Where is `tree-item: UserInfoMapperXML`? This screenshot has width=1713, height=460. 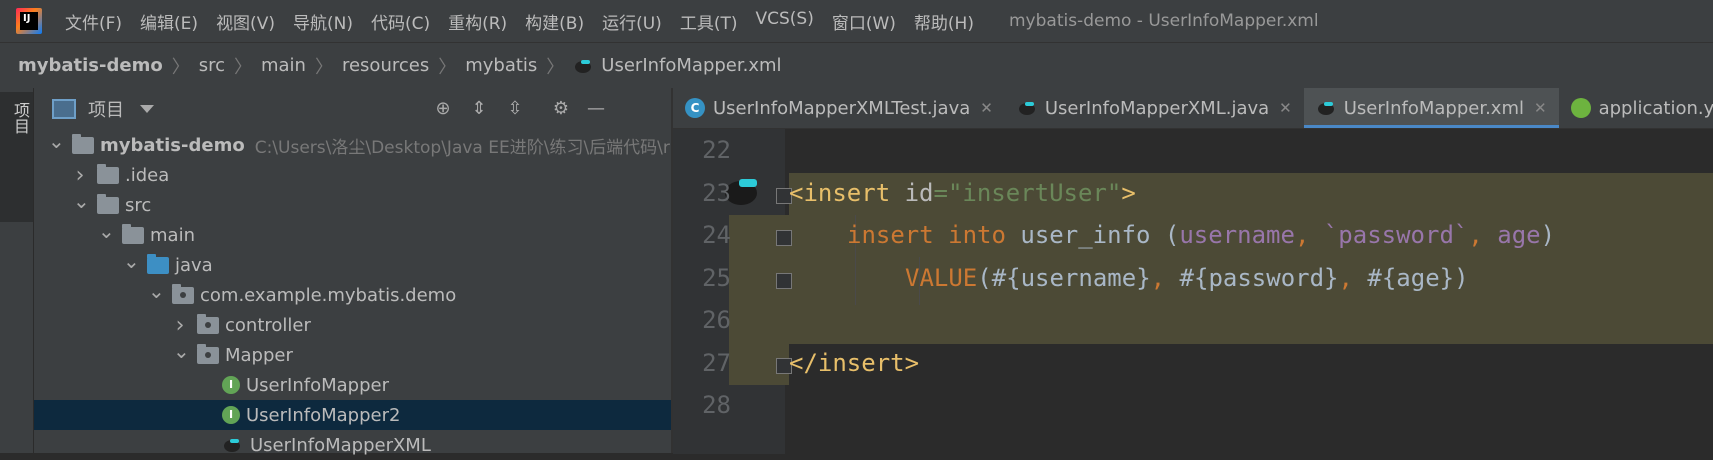 tree-item: UserInfoMapperXML is located at coordinates (352, 445).